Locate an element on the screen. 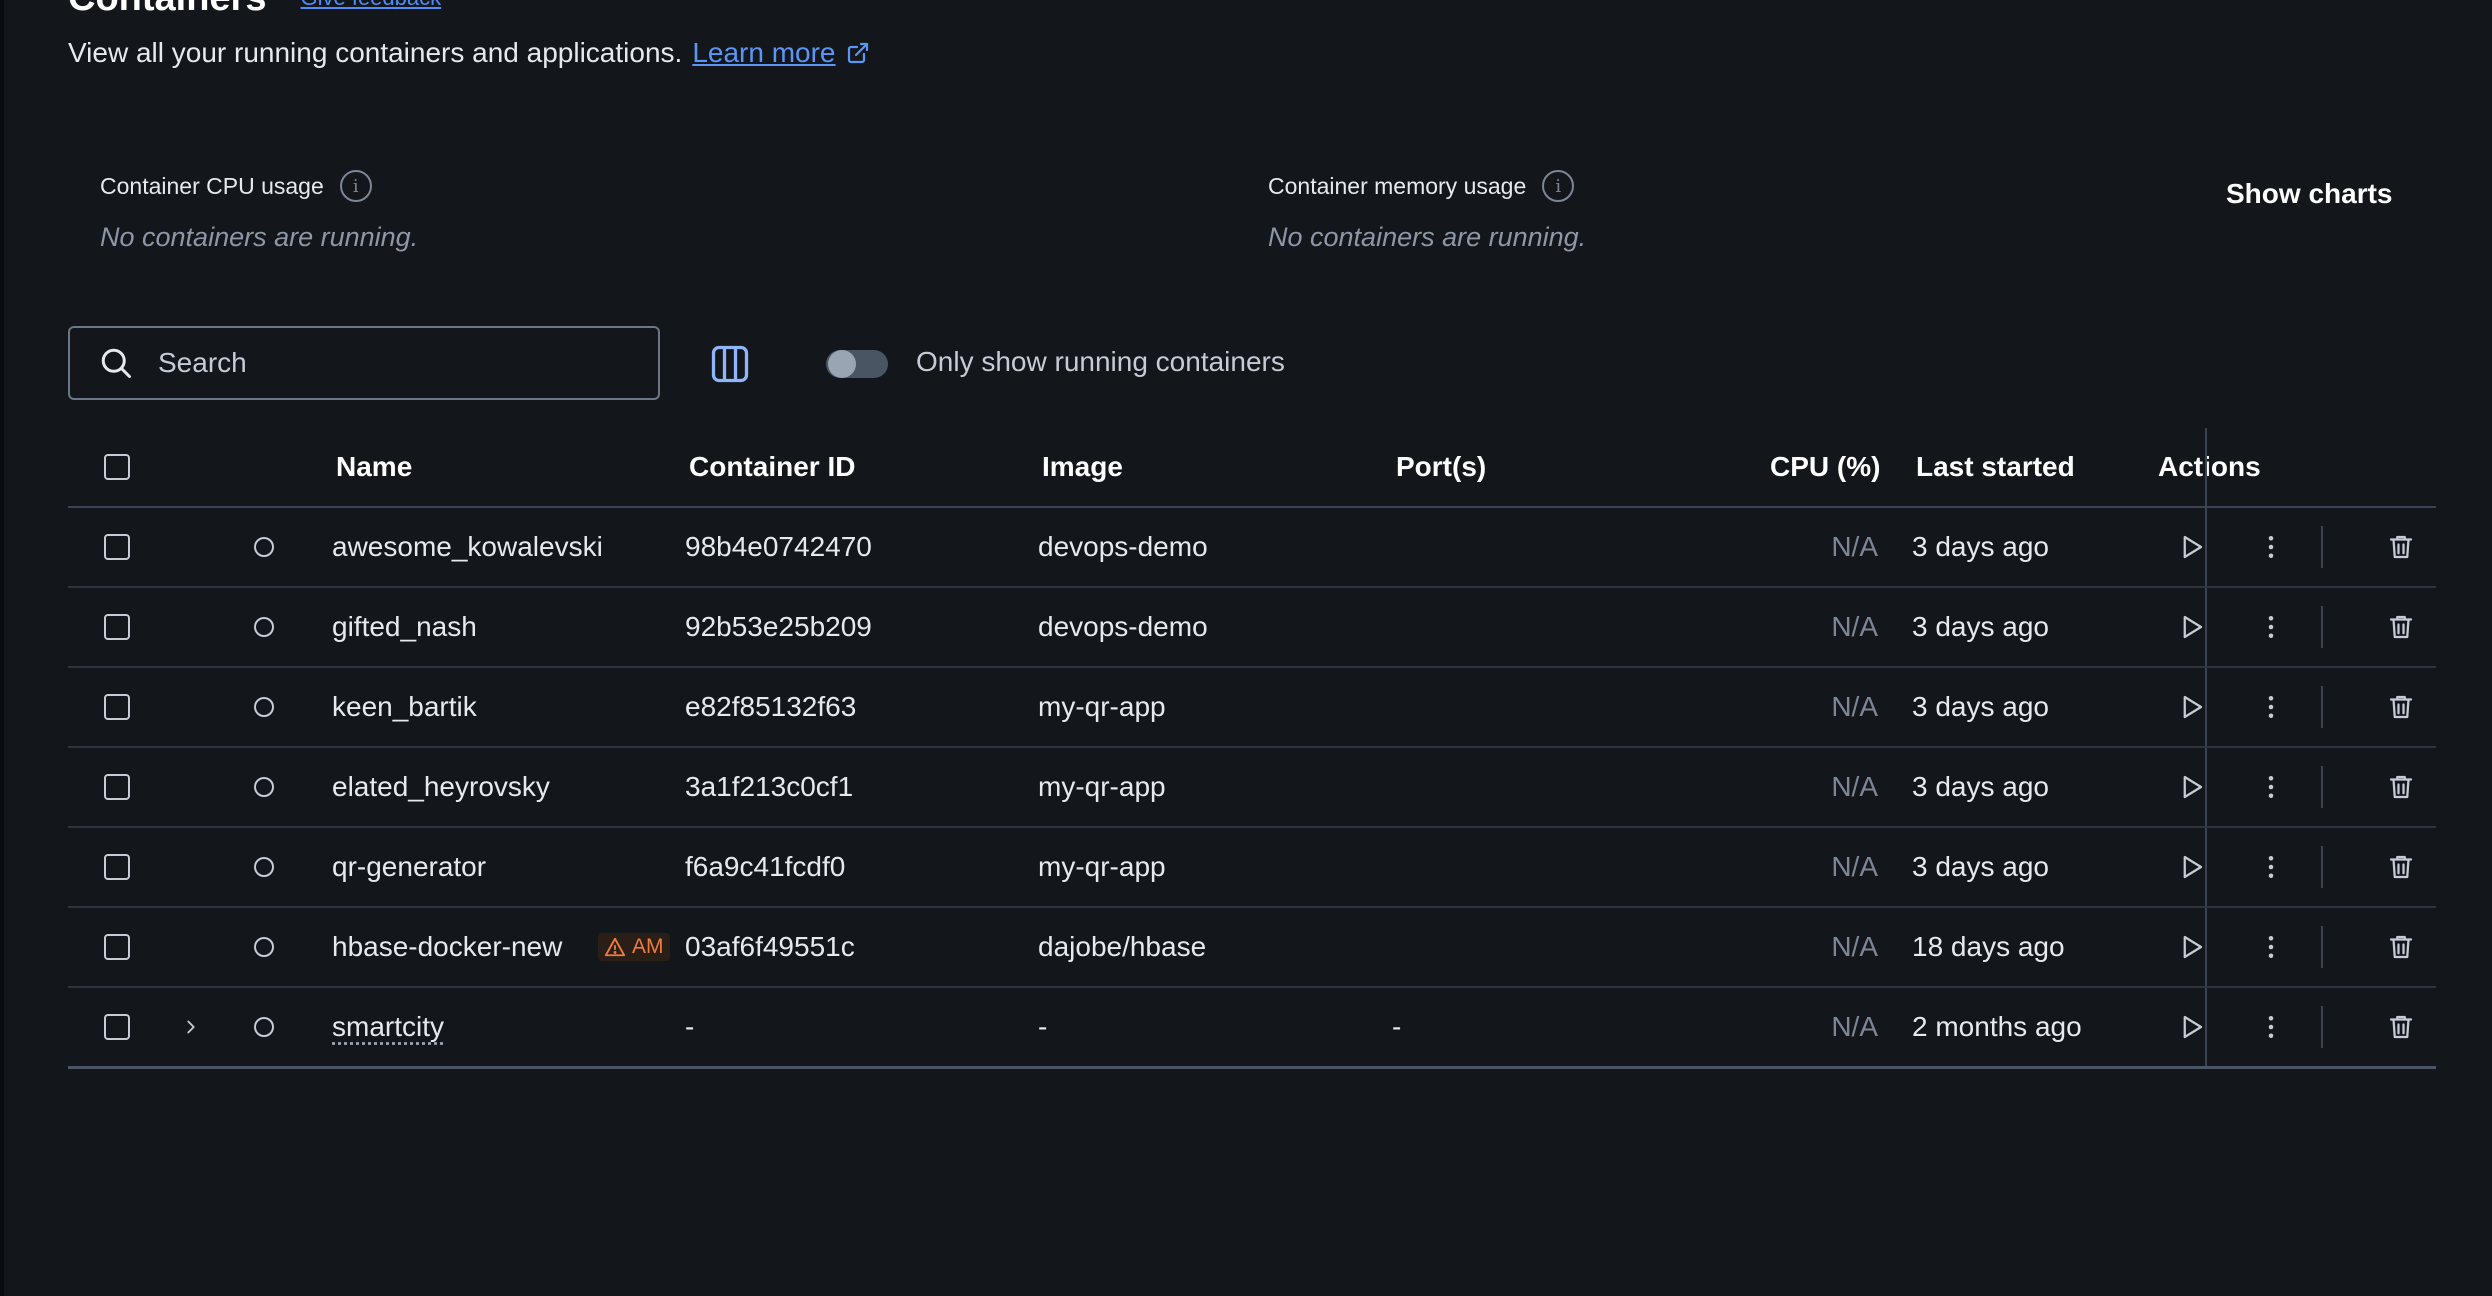 This screenshot has width=2492, height=1296. container-name: awesome_kowalevski is located at coordinates (467, 547).